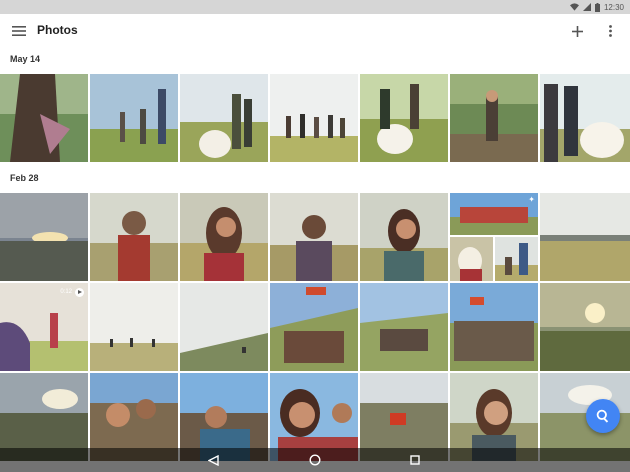 This screenshot has height=472, width=630. I want to click on sparkle-icon: ✦, so click(531, 199).